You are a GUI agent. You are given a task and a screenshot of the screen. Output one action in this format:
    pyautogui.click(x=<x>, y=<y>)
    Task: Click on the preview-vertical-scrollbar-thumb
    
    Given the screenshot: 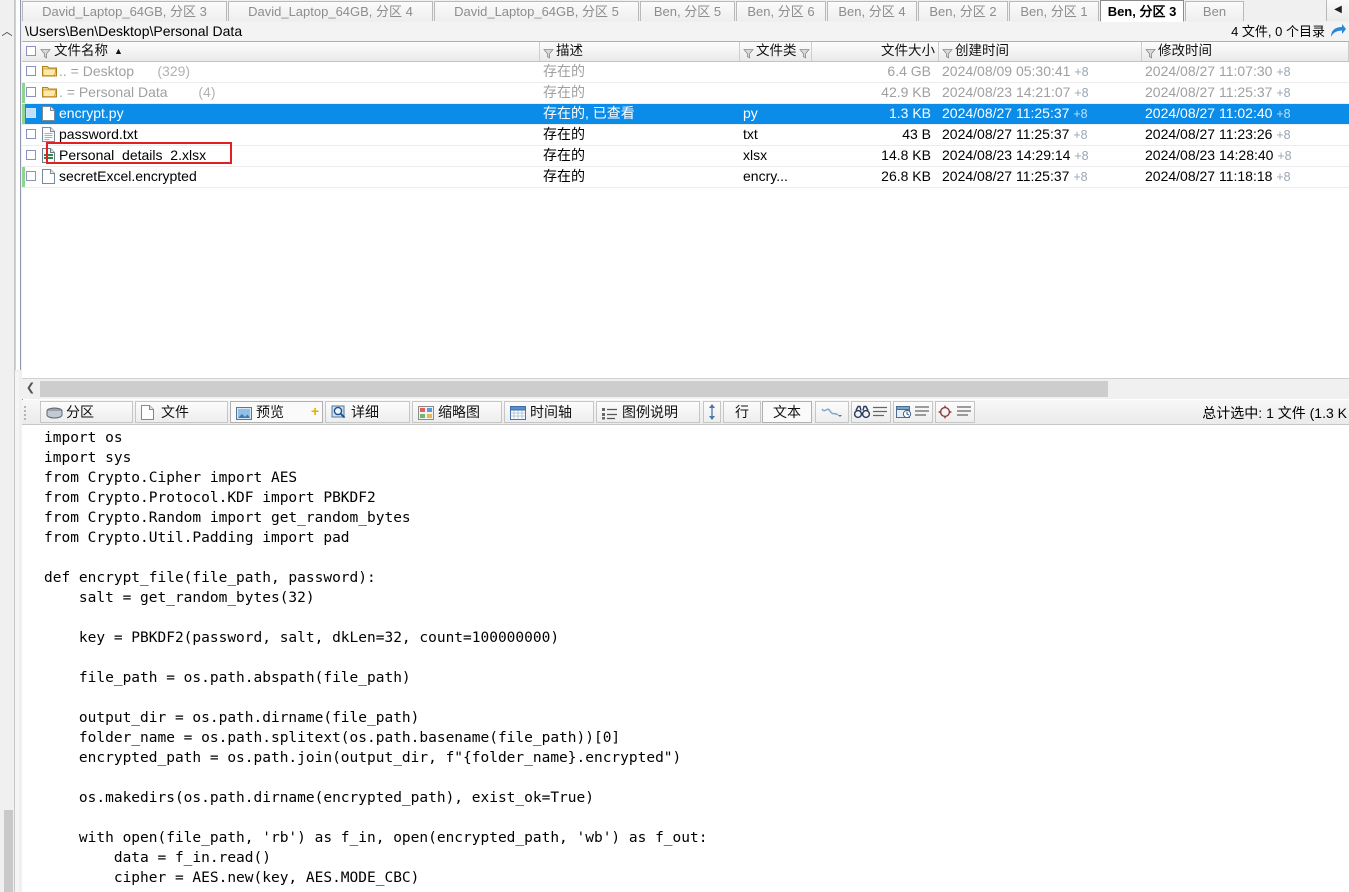 What is the action you would take?
    pyautogui.click(x=8, y=851)
    